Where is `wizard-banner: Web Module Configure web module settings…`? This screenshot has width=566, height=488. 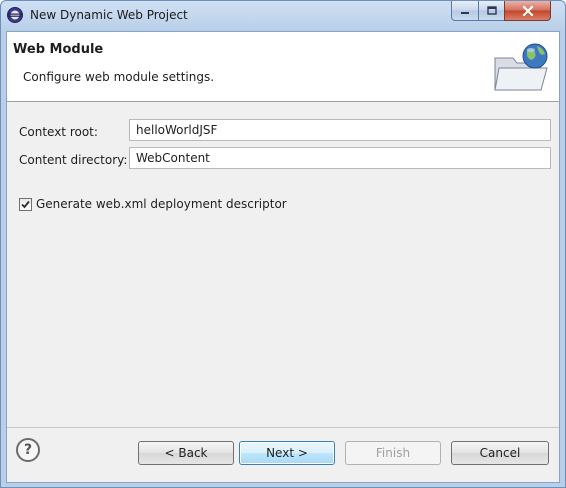
wizard-banner: Web Module Configure web module settings… is located at coordinates (283, 67).